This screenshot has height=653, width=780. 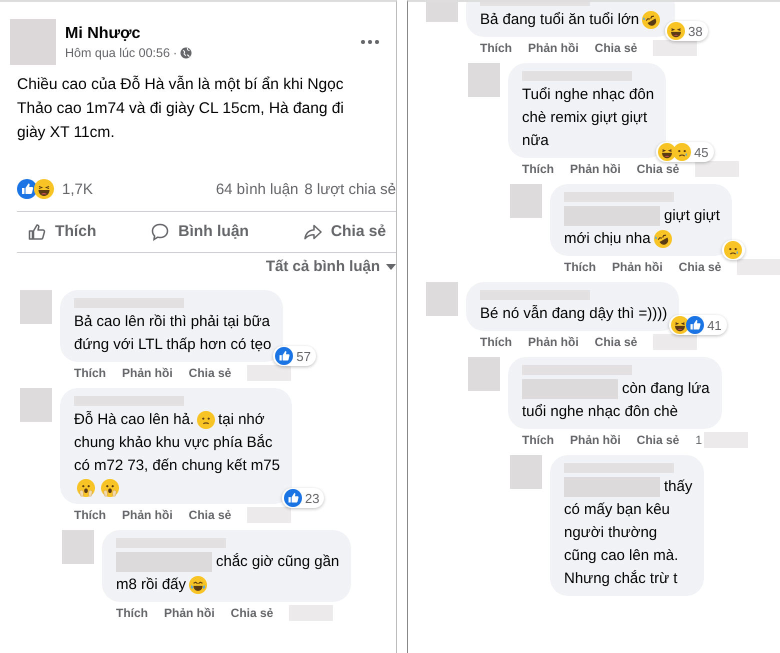 I want to click on frowning-emoji-icon, so click(x=206, y=419).